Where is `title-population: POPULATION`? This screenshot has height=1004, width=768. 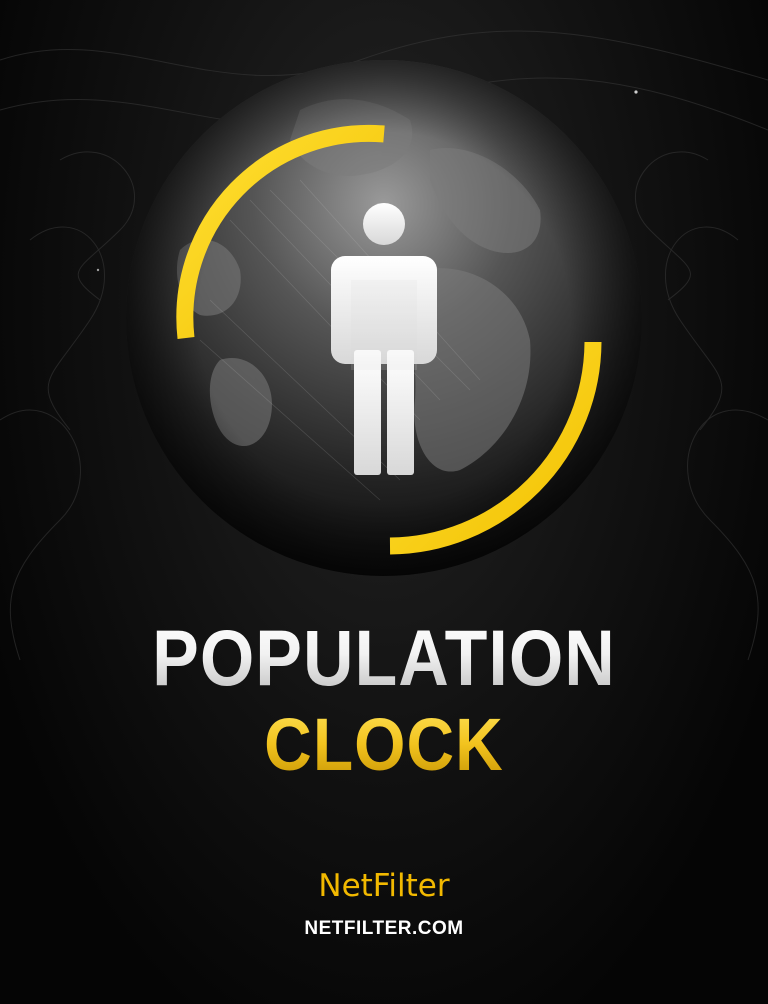
title-population: POPULATION is located at coordinates (384, 658).